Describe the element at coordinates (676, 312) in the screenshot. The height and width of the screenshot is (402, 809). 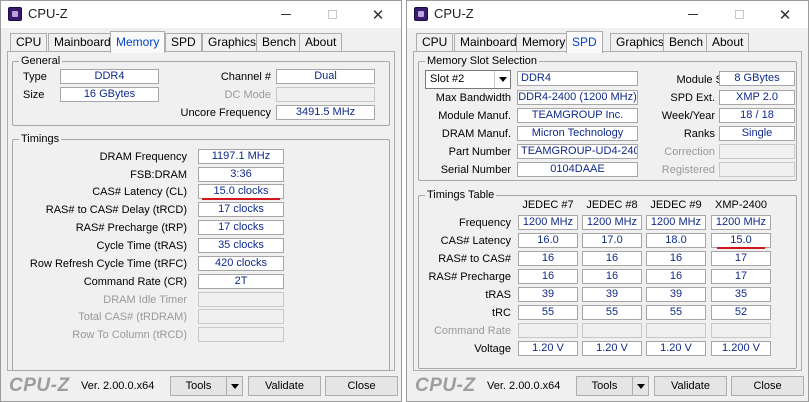
I see `trc-jedec9: 55` at that location.